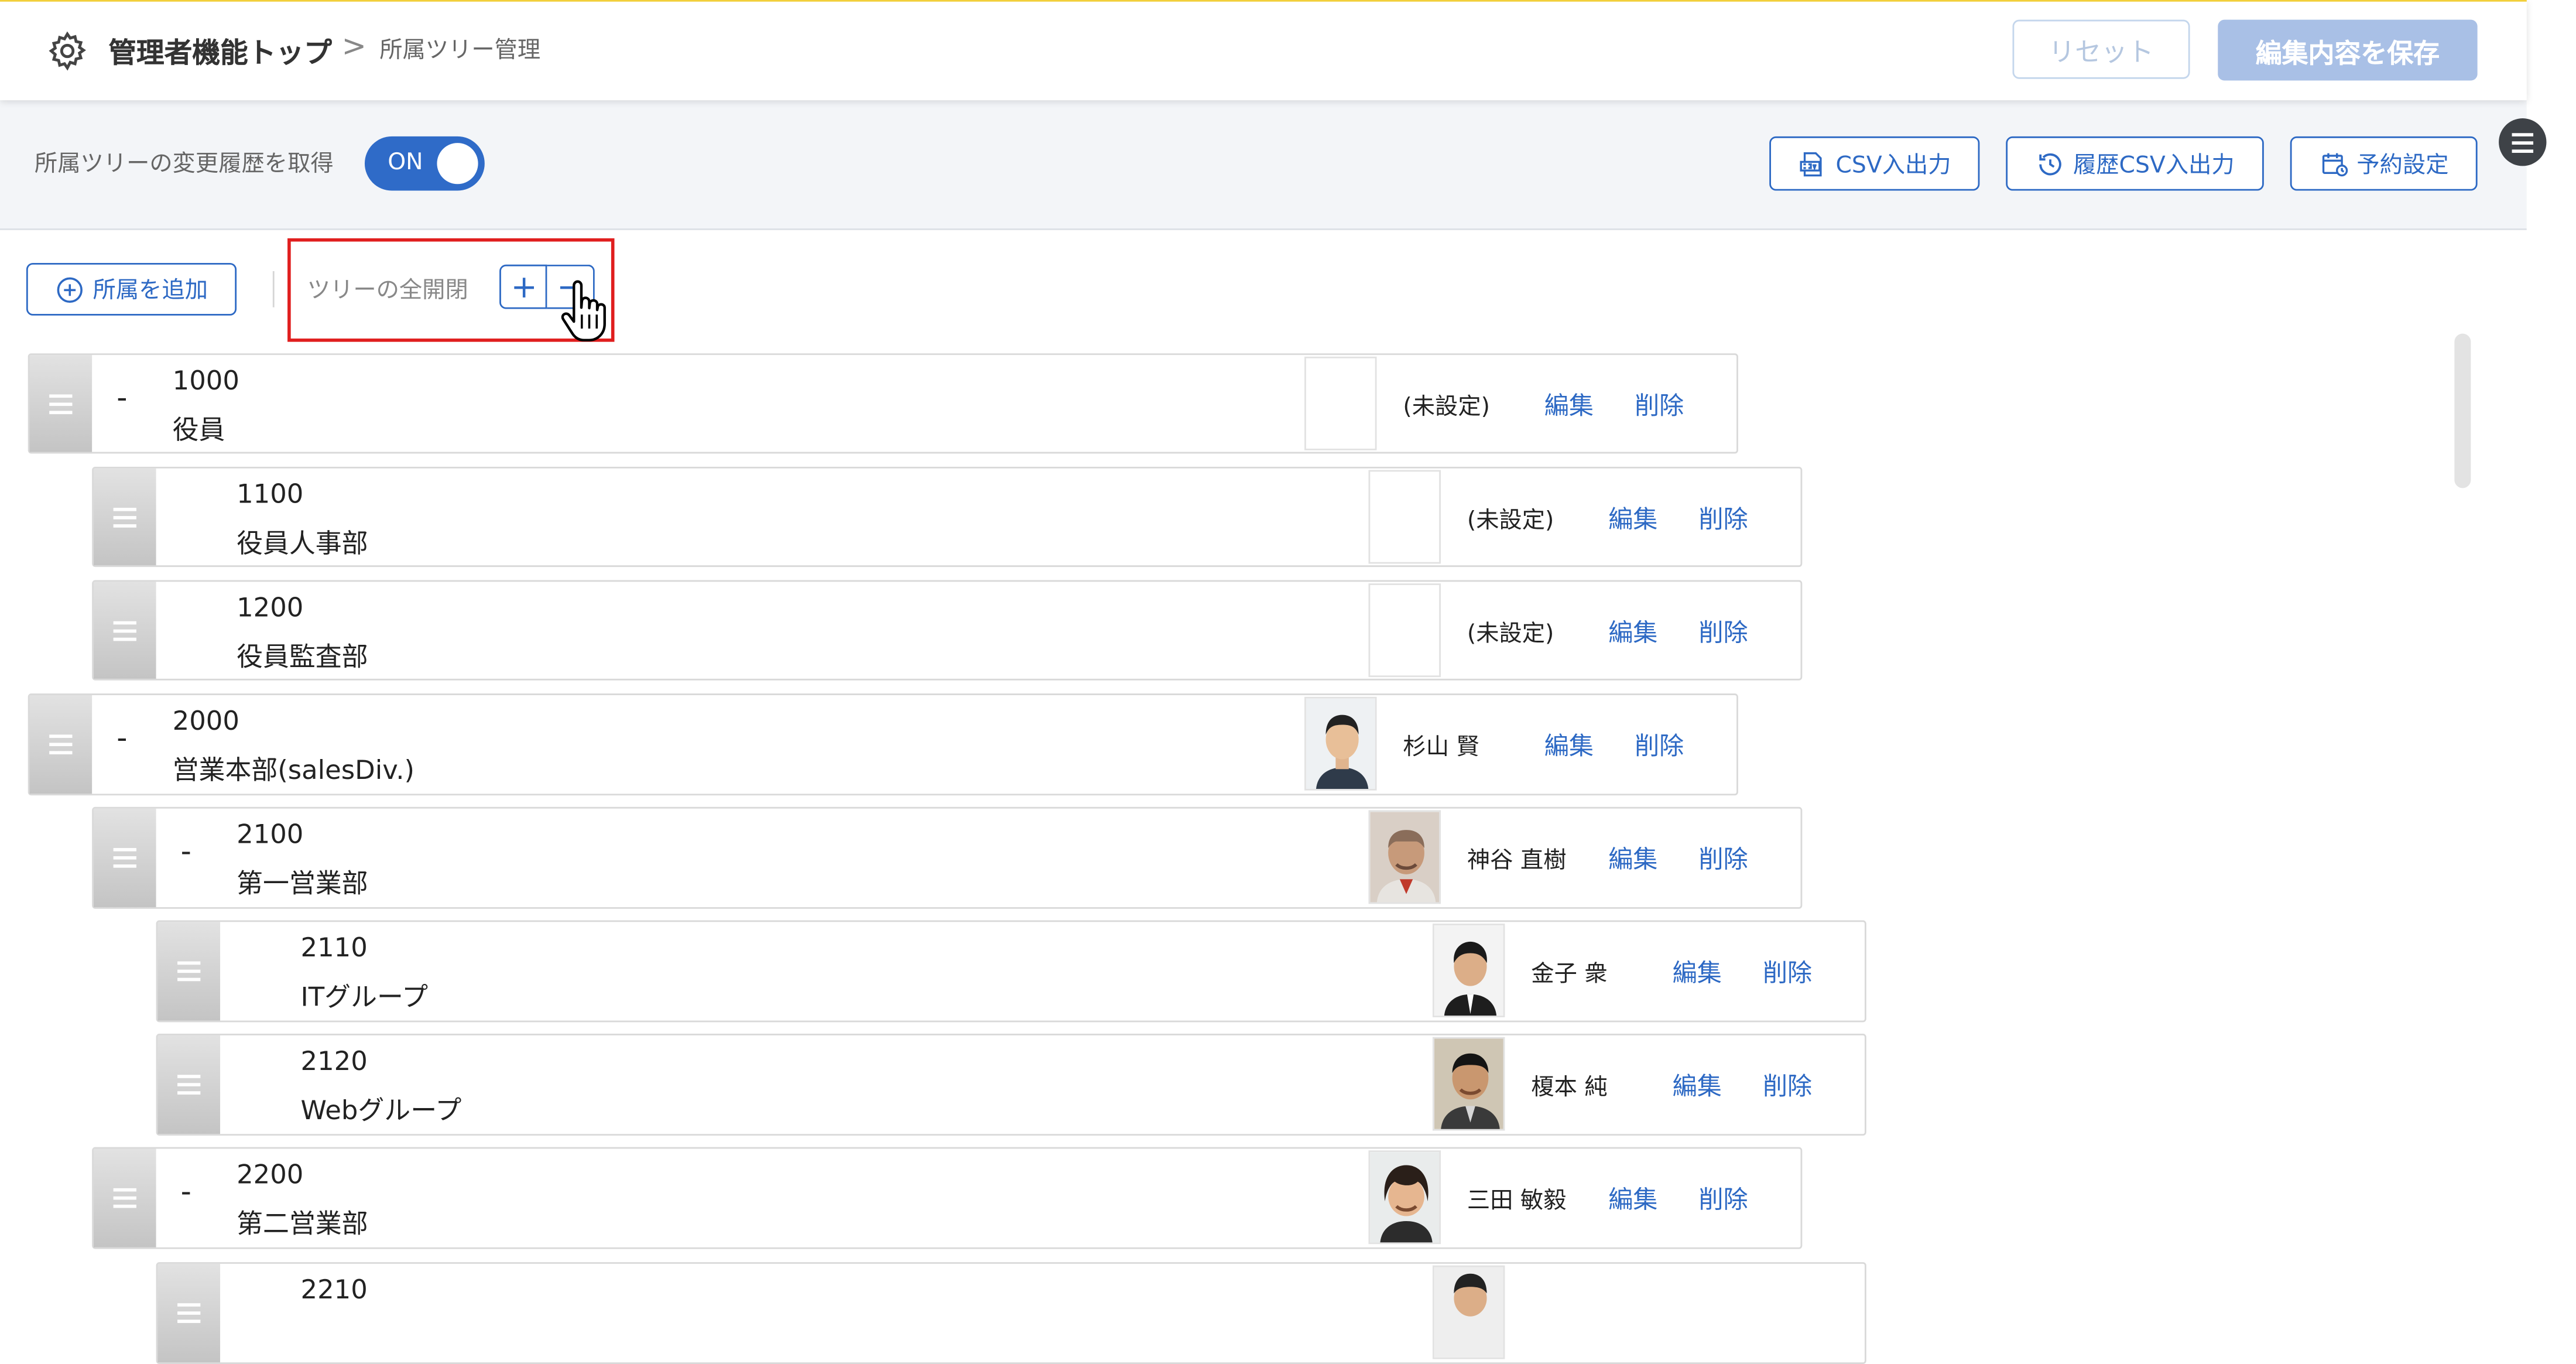 The width and height of the screenshot is (2576, 1364). What do you see at coordinates (1263, 50) in the screenshot?
I see `page-header: 管理者機能トップ > 所属ツリー管理 リセット 編集内容を保存` at bounding box center [1263, 50].